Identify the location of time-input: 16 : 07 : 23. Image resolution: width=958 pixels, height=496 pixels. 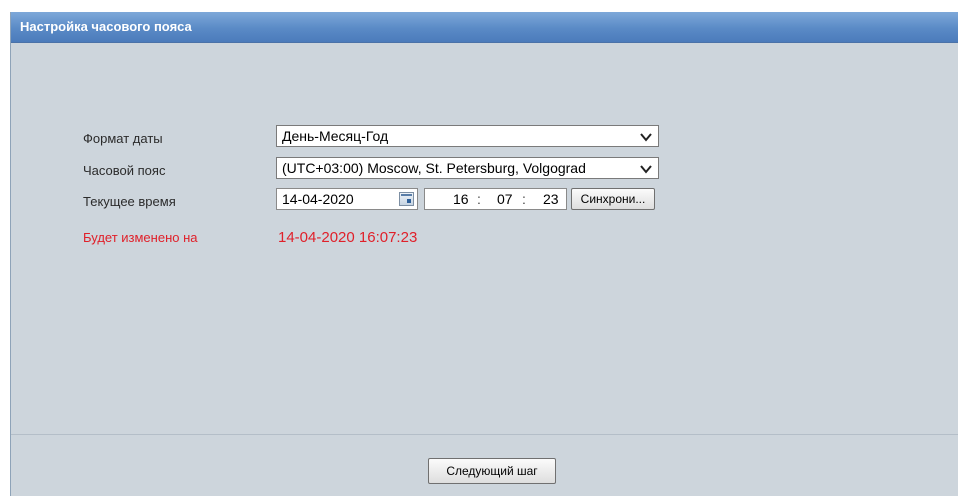
(495, 199).